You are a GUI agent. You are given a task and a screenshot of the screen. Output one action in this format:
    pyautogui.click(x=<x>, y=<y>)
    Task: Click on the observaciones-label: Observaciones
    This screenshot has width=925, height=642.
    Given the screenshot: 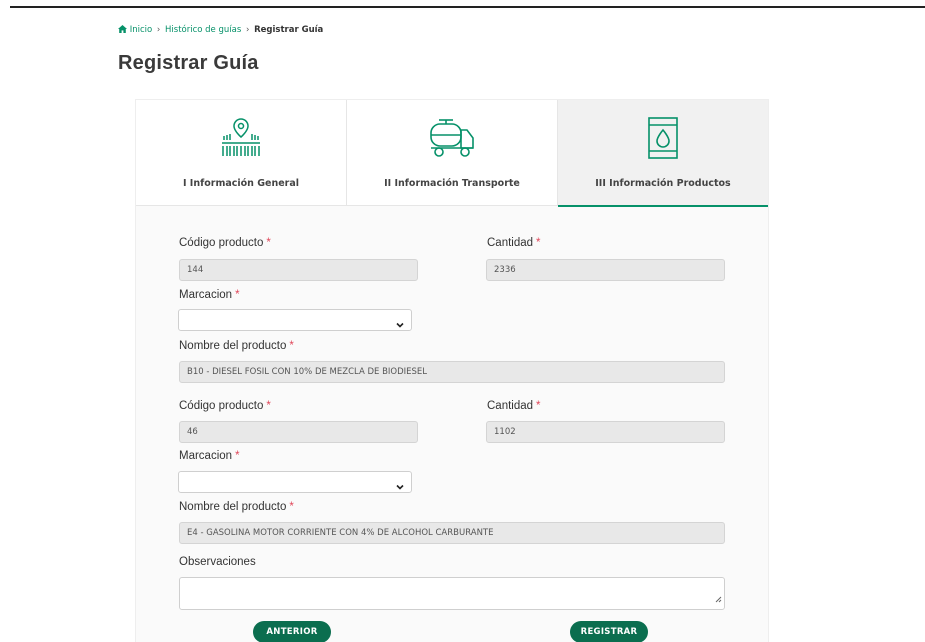 What is the action you would take?
    pyautogui.click(x=217, y=562)
    